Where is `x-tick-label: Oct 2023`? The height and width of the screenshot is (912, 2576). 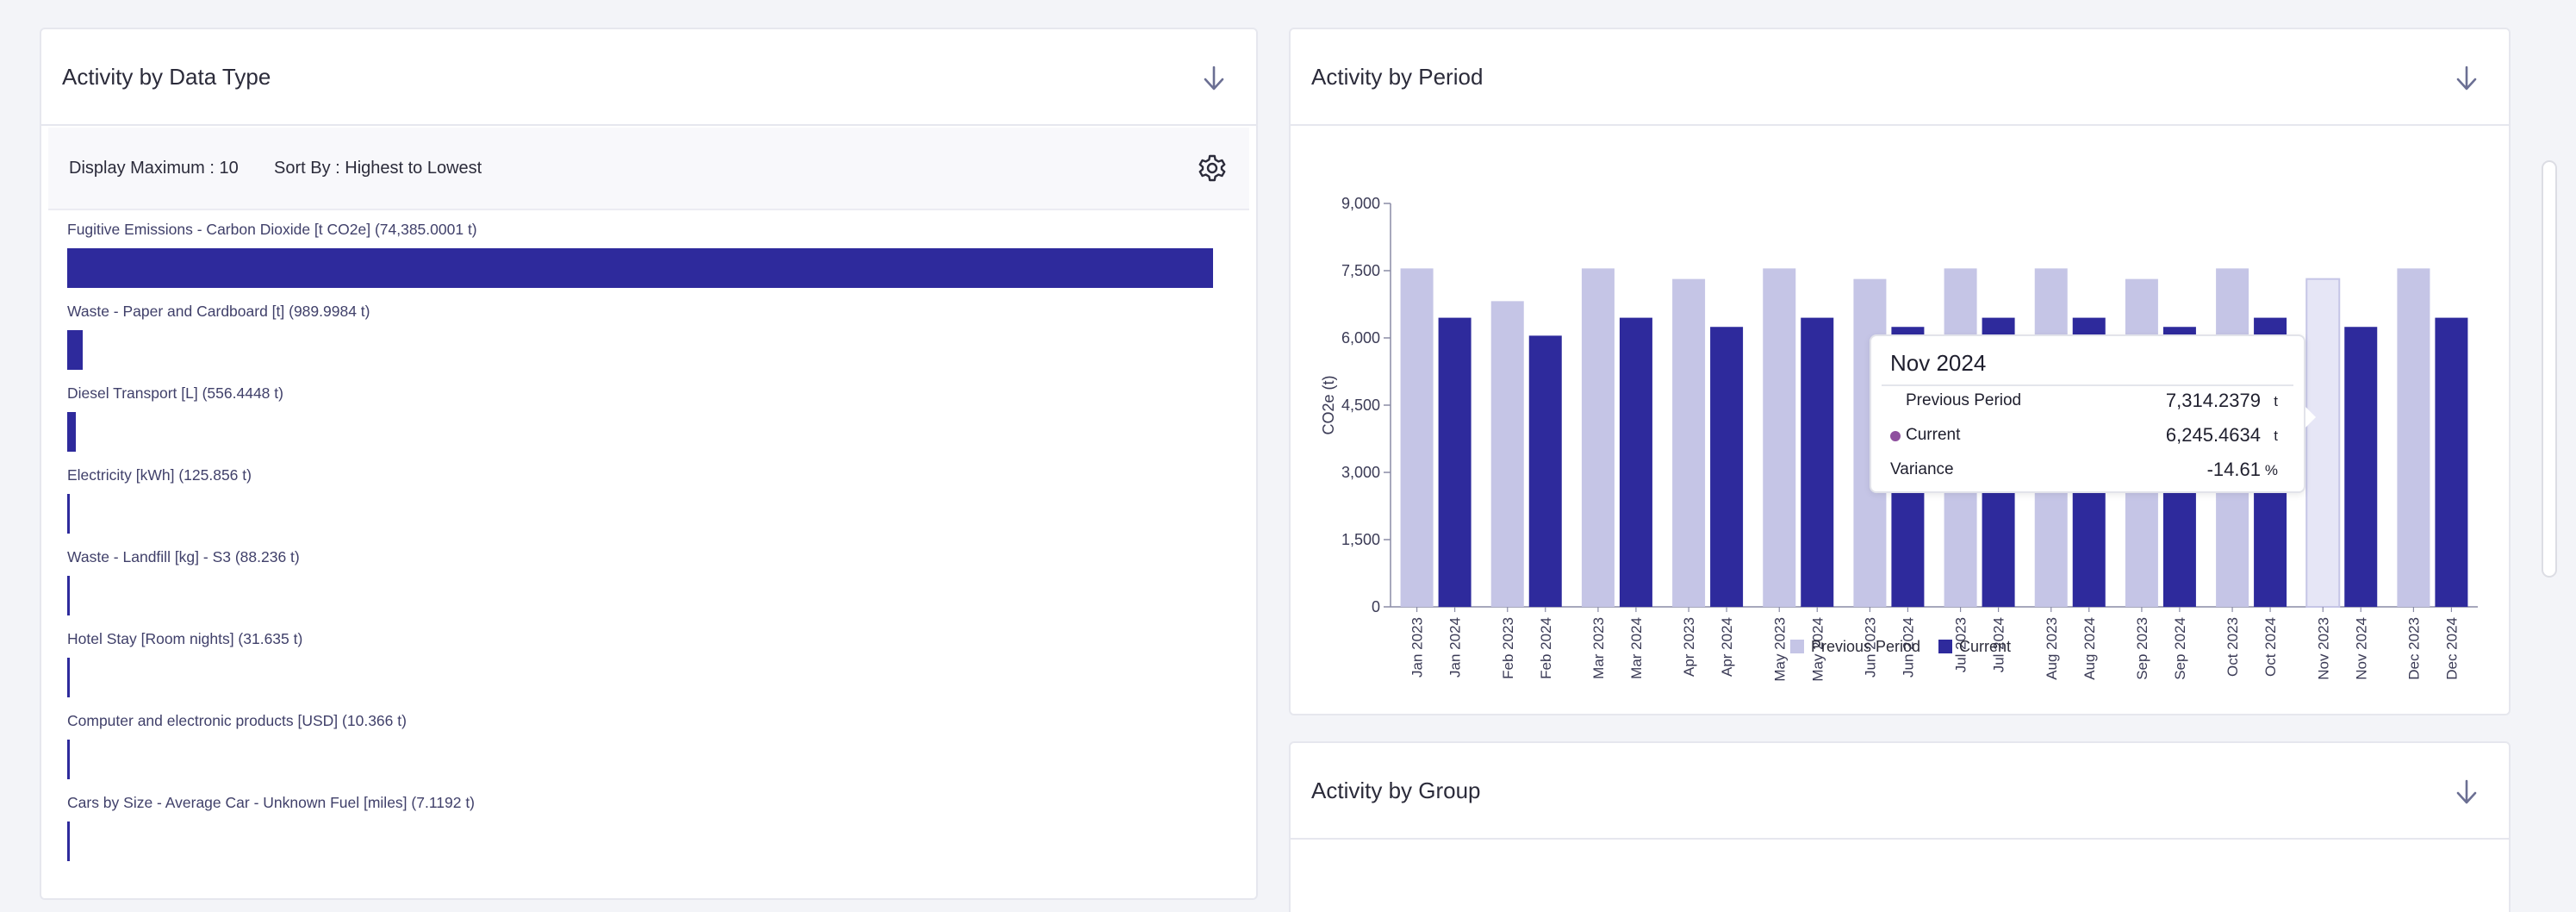 x-tick-label: Oct 2023 is located at coordinates (2233, 647).